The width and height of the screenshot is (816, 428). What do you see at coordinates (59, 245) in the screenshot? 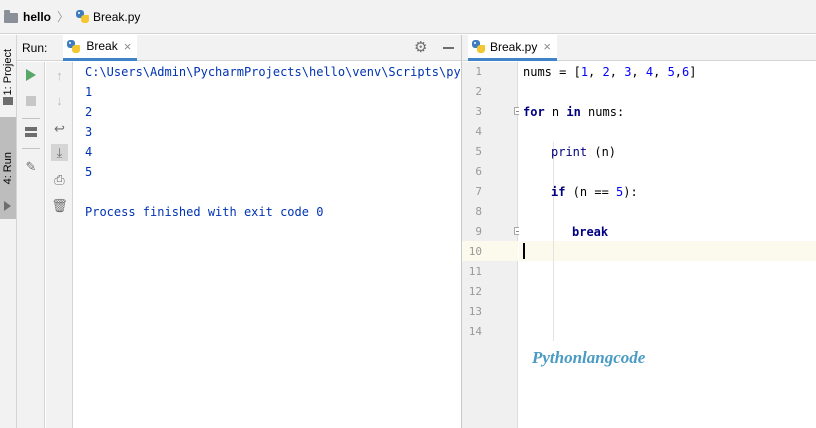
I see `run-toolbar-secondary: ↑ ↓ ↩ ⤓ ⎙ 🗑` at bounding box center [59, 245].